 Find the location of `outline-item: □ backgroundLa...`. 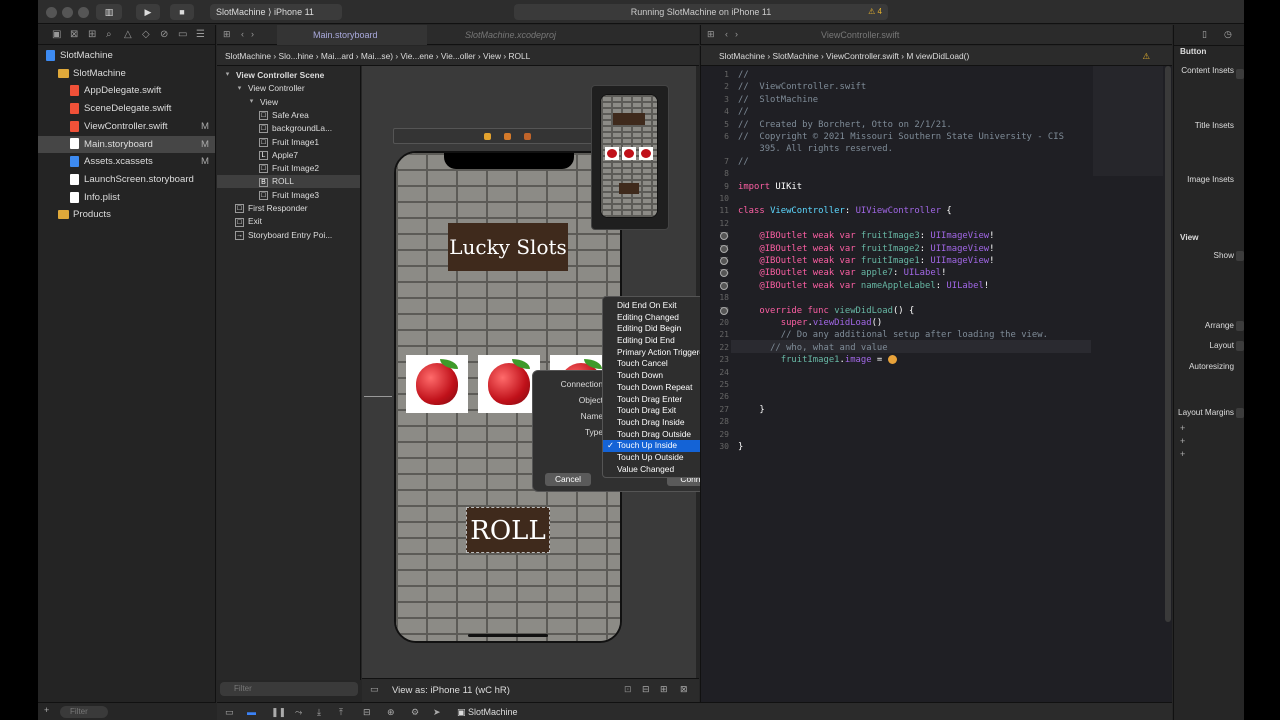

outline-item: □ backgroundLa... is located at coordinates (288, 128).